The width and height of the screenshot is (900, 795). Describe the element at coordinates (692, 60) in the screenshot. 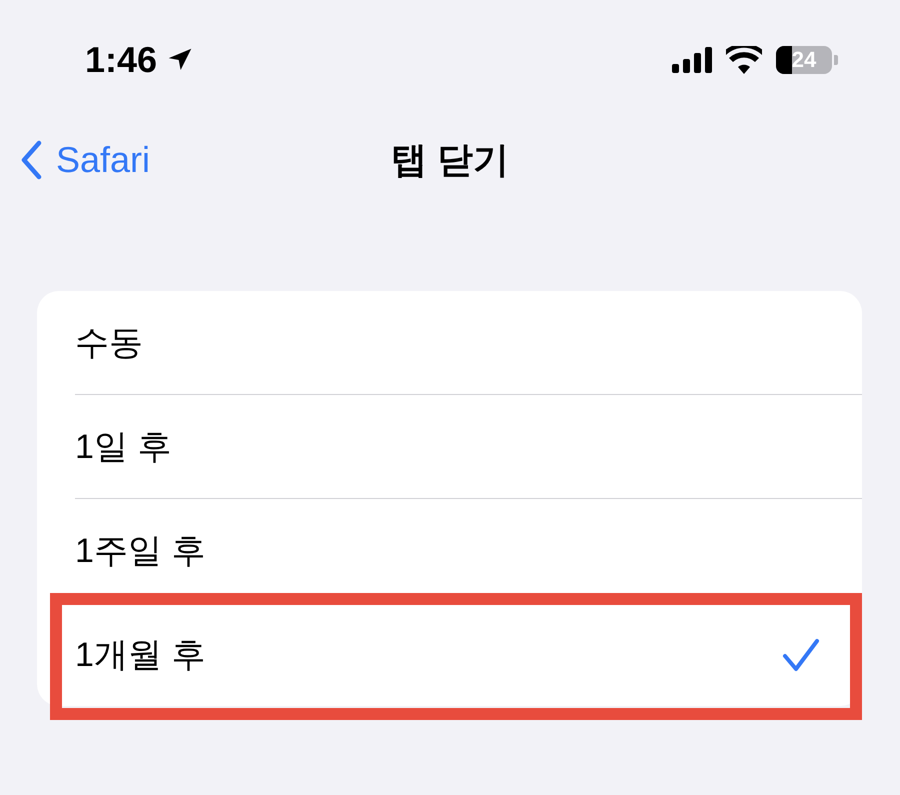

I see `signal-icon` at that location.